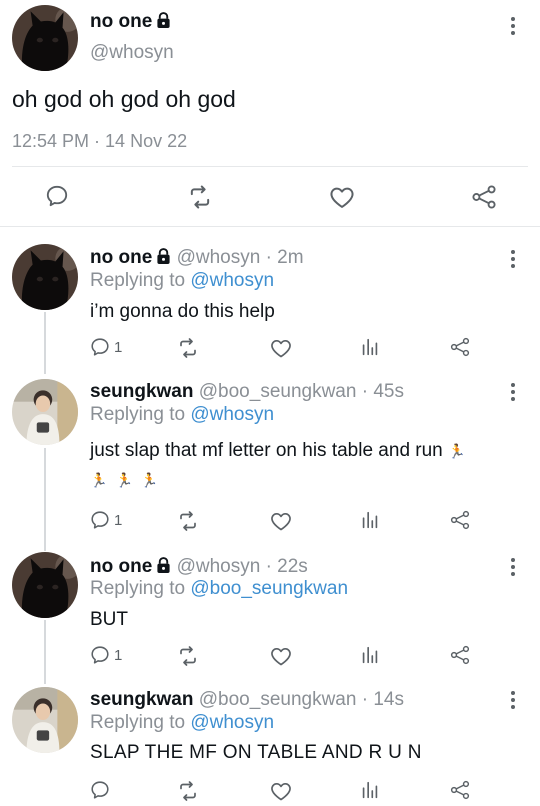  What do you see at coordinates (269, 588) in the screenshot?
I see `replying-to-link: @boo_seungkwan` at bounding box center [269, 588].